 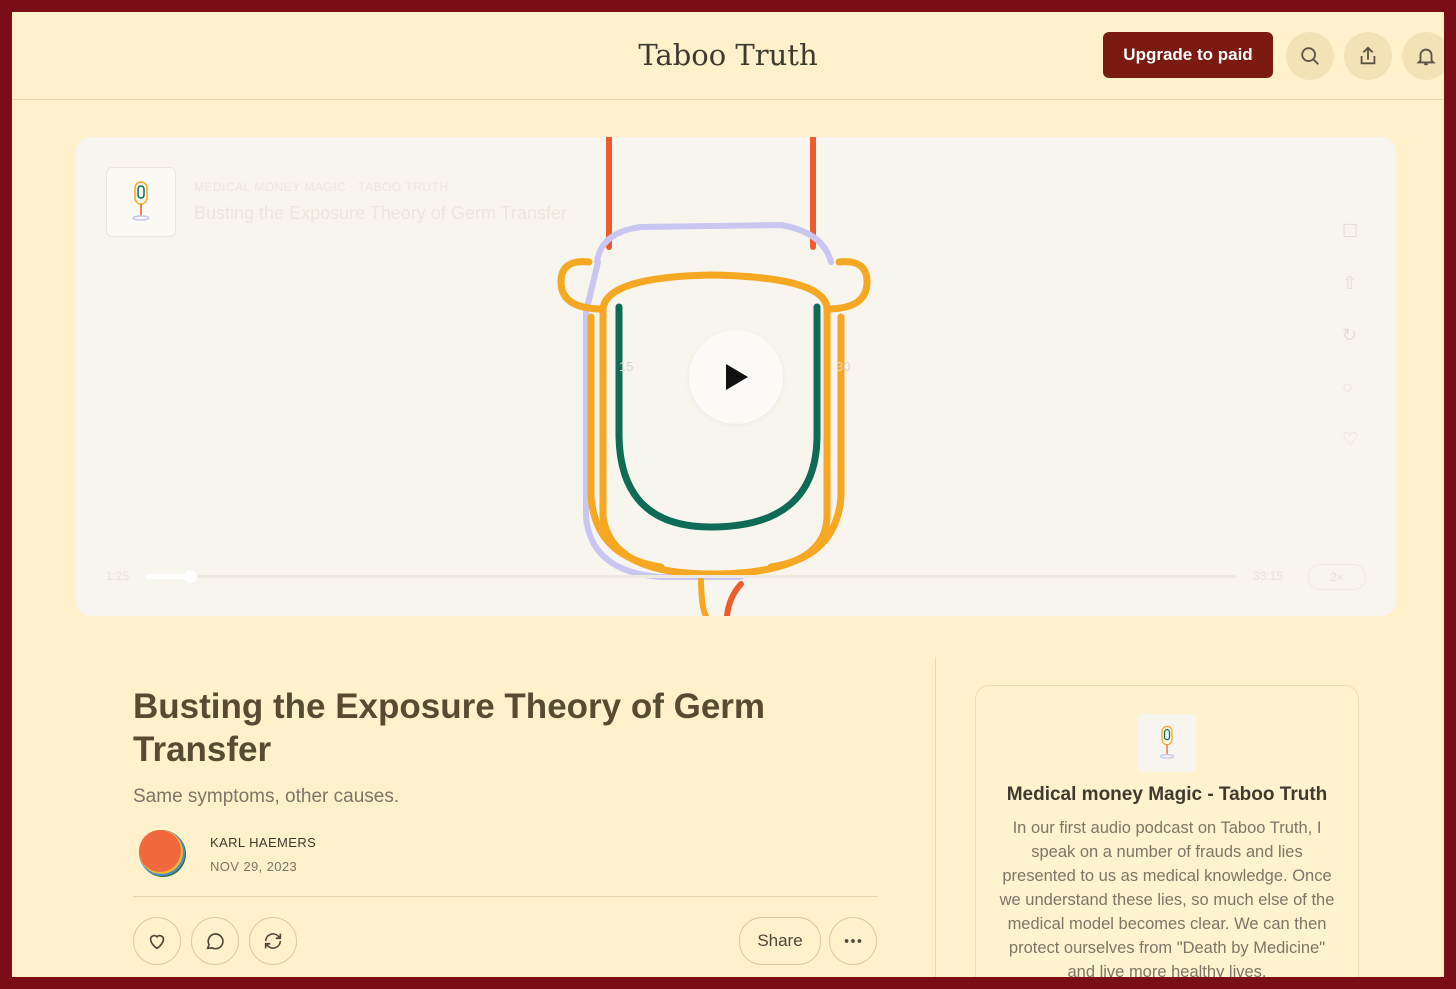 What do you see at coordinates (1337, 577) in the screenshot?
I see `playback-speed-button: 2×` at bounding box center [1337, 577].